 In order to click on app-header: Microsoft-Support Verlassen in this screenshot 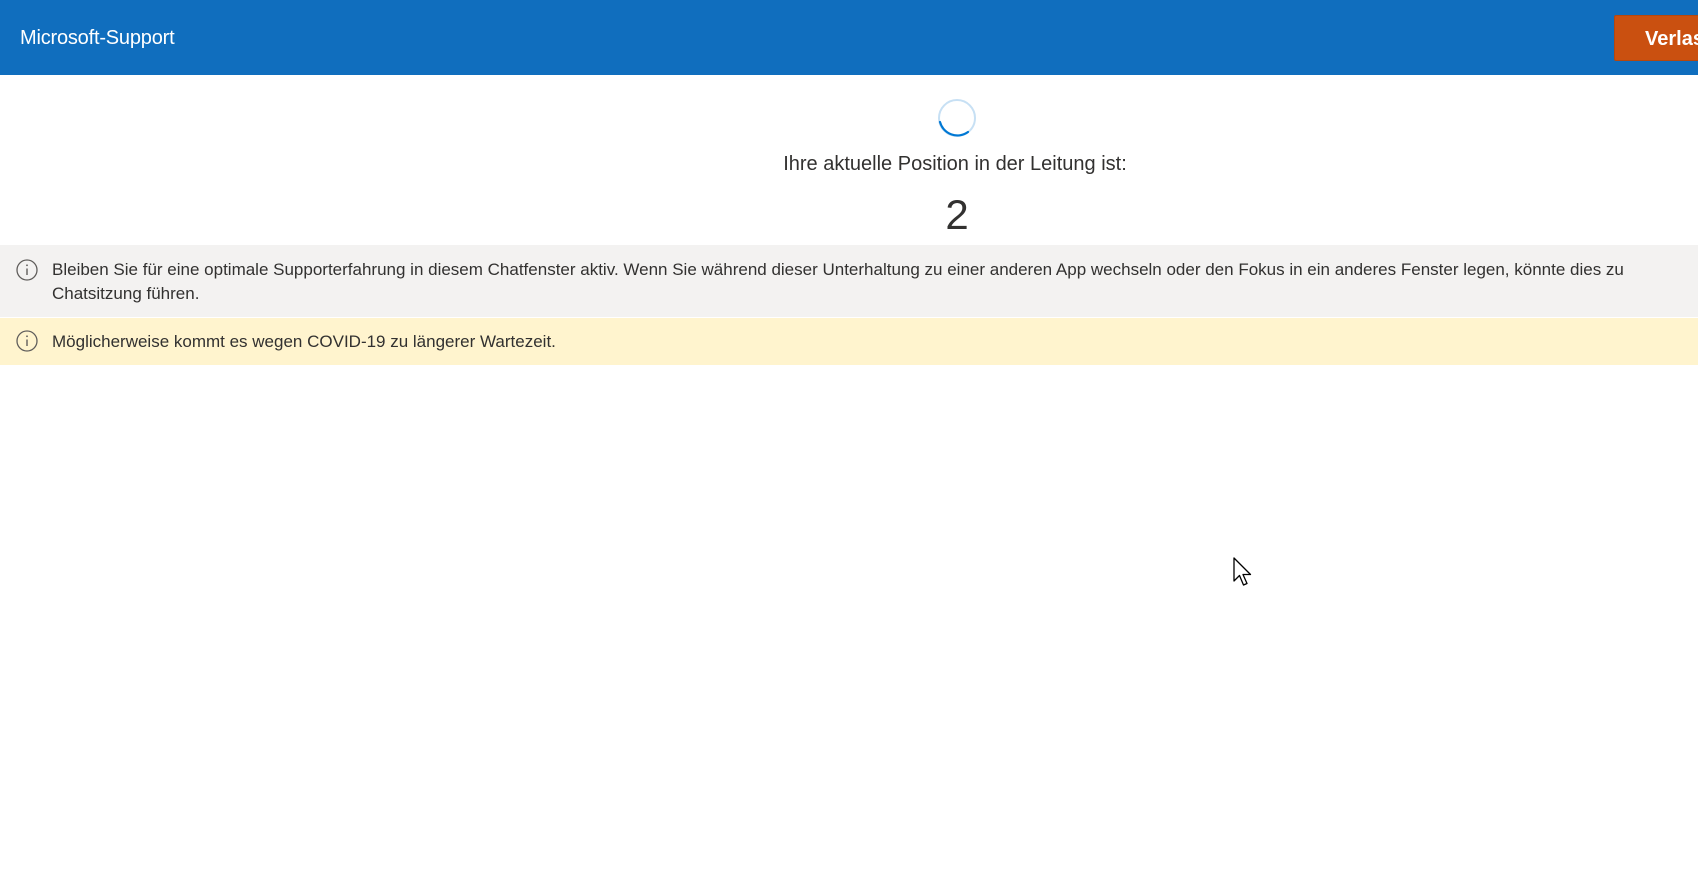, I will do `click(849, 37)`.